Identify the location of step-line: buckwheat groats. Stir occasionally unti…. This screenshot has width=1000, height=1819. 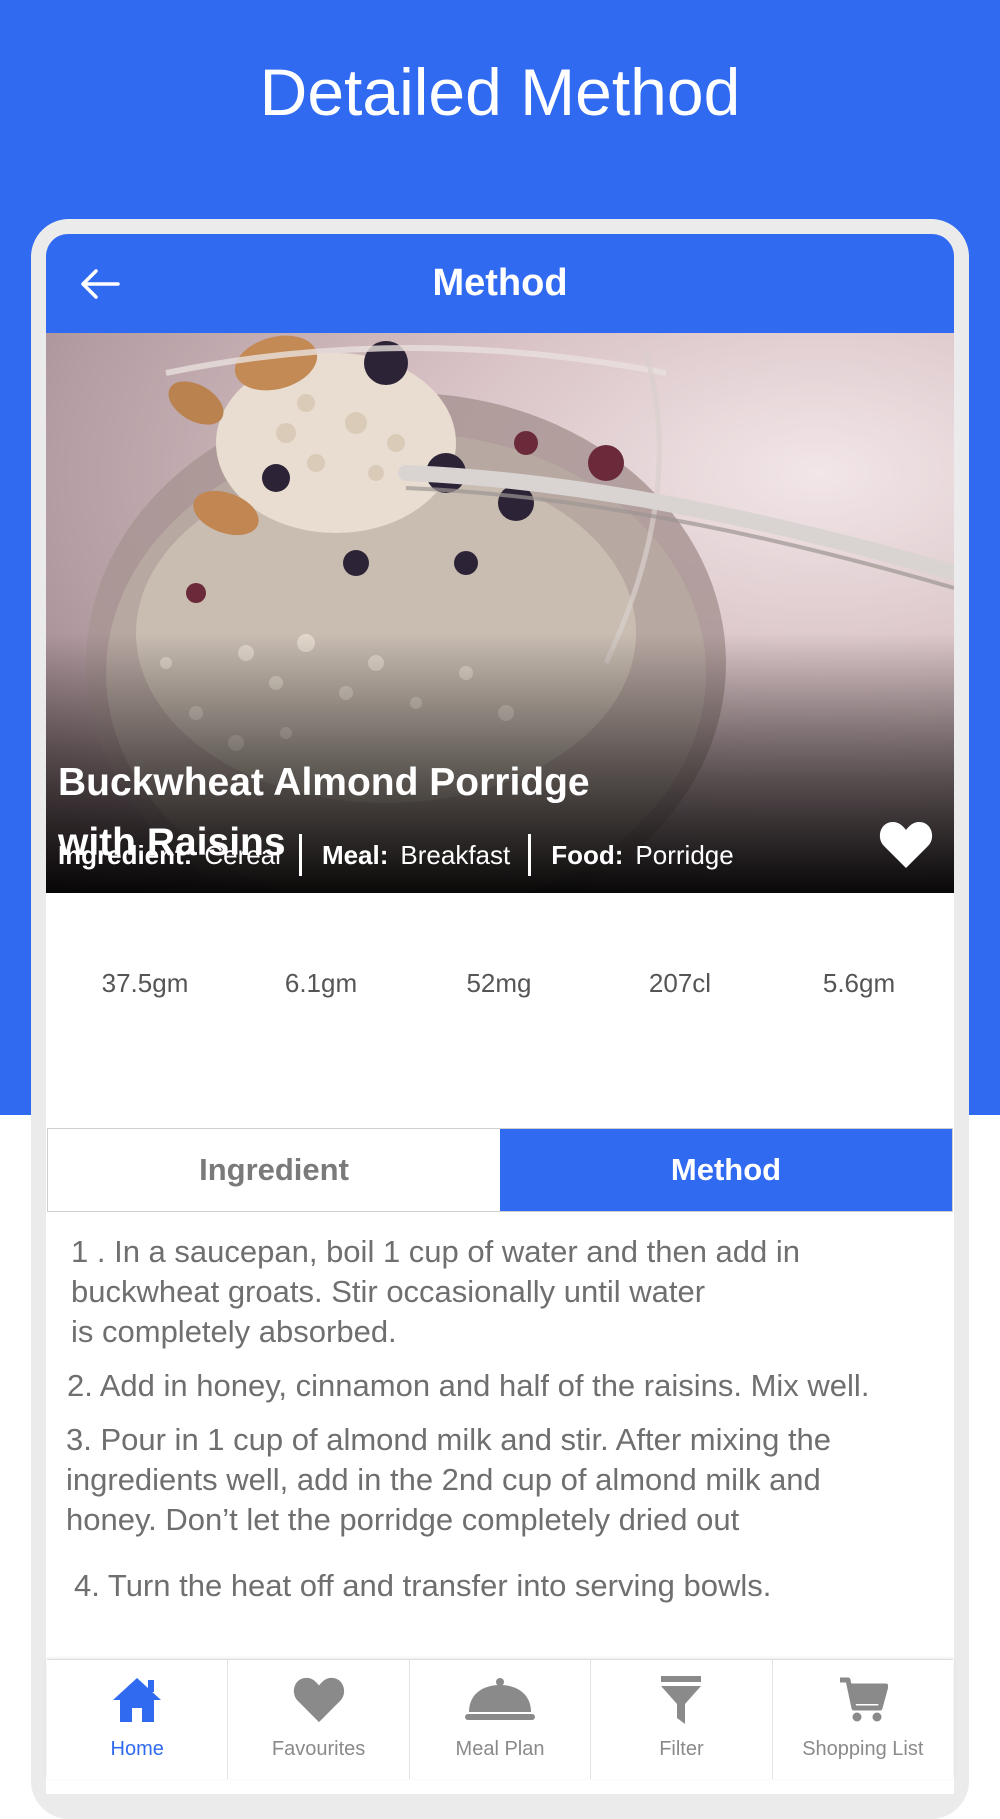
(388, 1291).